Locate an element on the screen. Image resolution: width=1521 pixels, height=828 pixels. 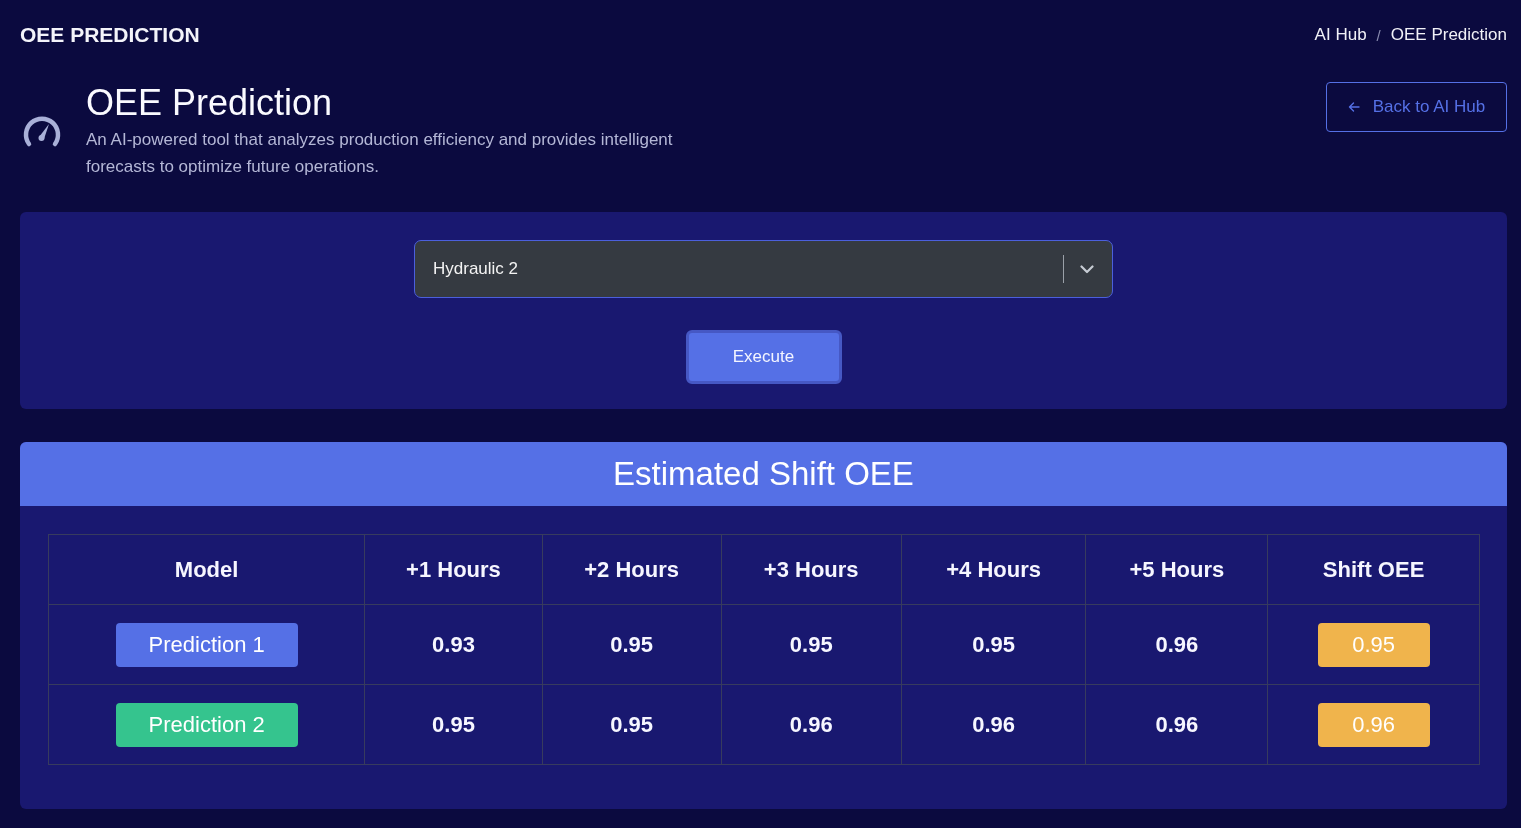
column-header: Model is located at coordinates (206, 569).